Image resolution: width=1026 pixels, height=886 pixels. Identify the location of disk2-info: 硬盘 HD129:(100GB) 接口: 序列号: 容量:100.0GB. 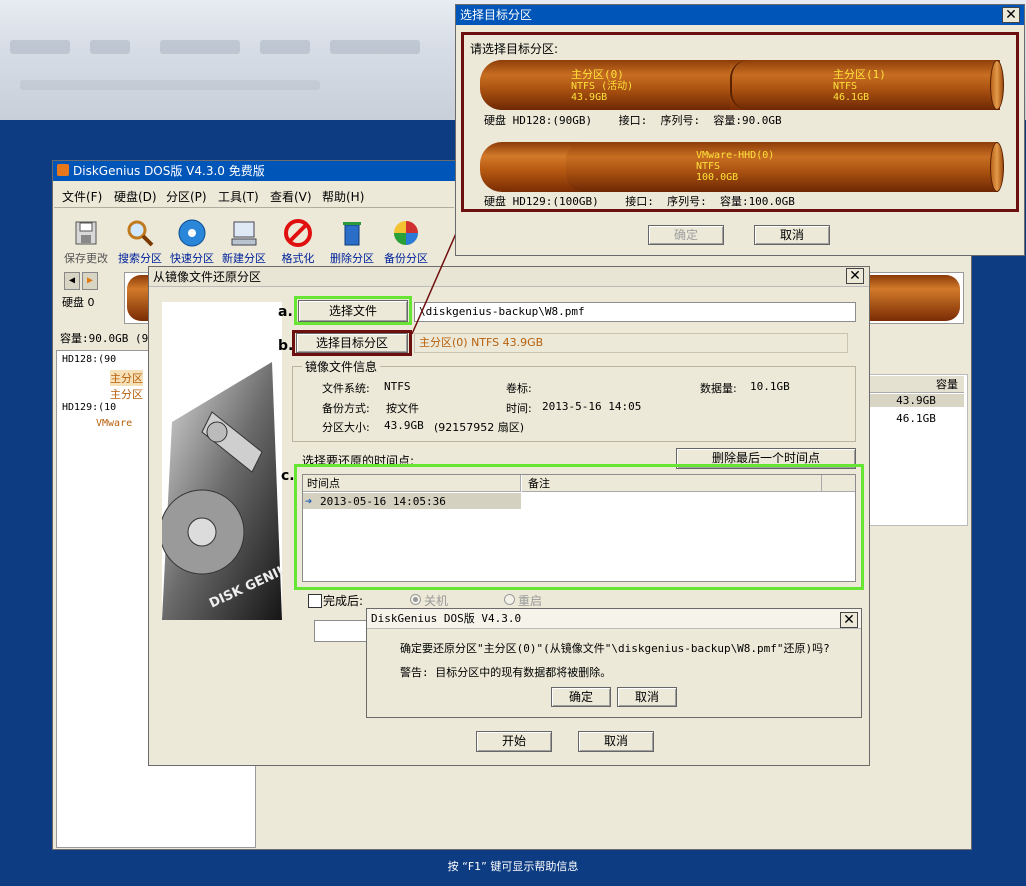
(639, 201).